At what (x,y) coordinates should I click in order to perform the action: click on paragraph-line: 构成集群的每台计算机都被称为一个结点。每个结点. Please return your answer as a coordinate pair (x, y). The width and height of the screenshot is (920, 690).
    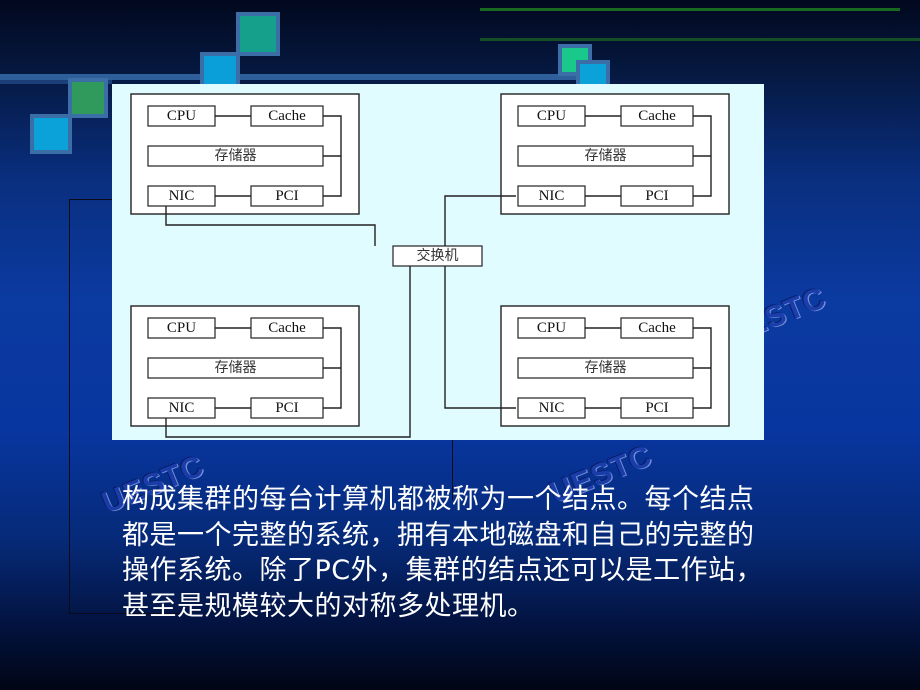
    Looking at the image, I should click on (438, 499).